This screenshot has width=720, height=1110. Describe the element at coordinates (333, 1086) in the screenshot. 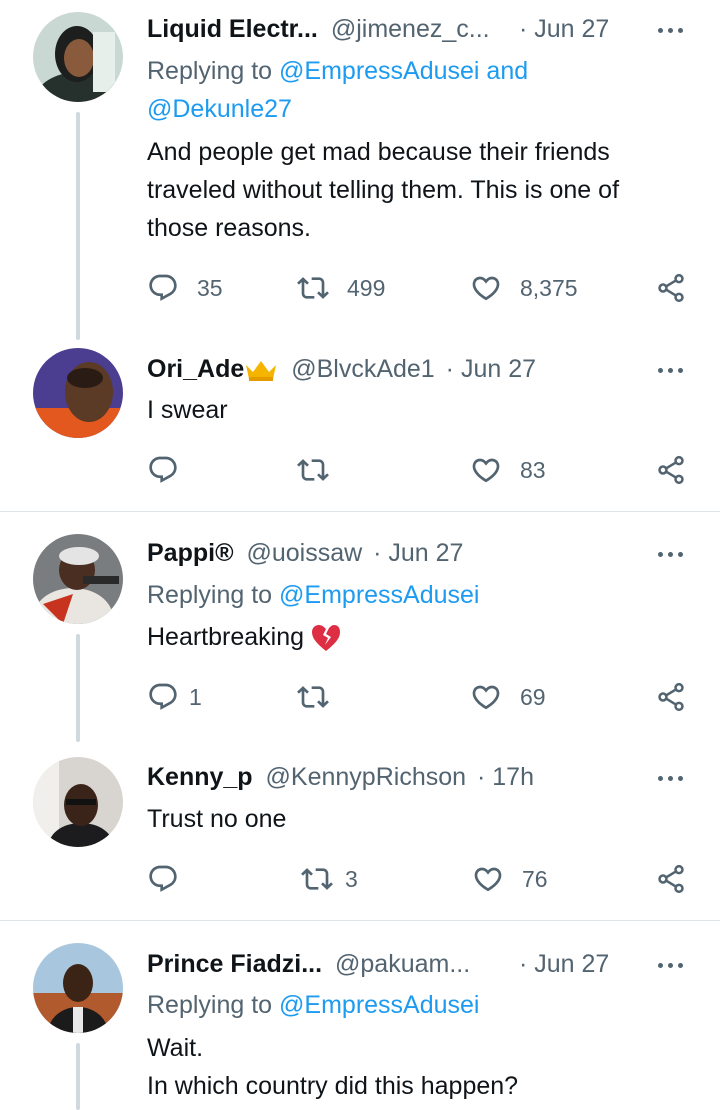

I see `tweet-text-line: In which country did this happen?` at that location.